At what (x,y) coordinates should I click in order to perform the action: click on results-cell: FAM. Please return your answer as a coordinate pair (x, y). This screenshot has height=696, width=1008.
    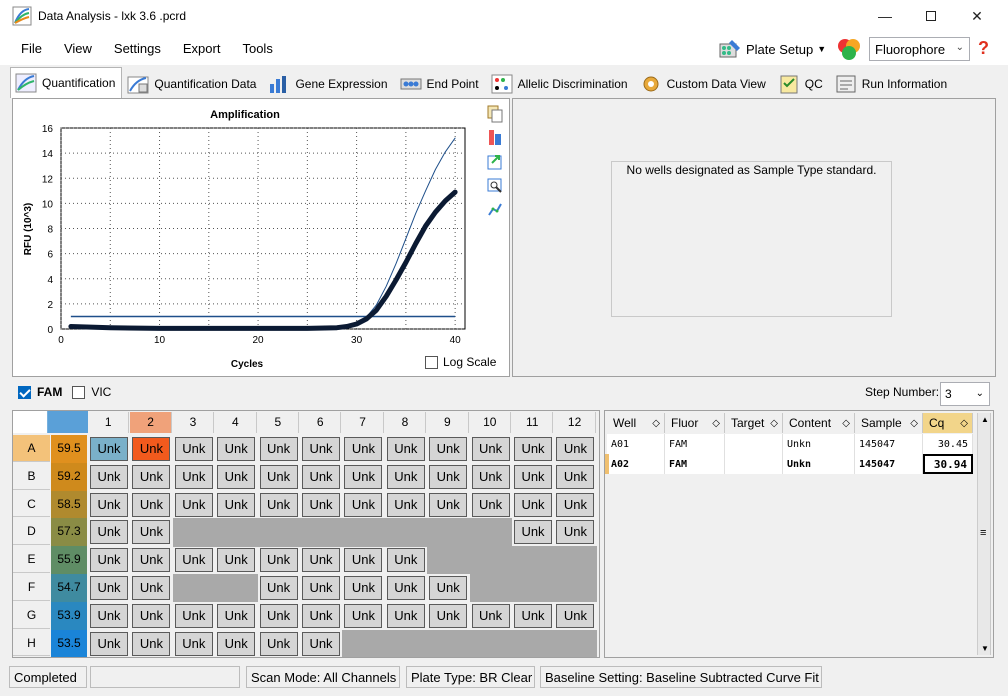
    Looking at the image, I should click on (695, 444).